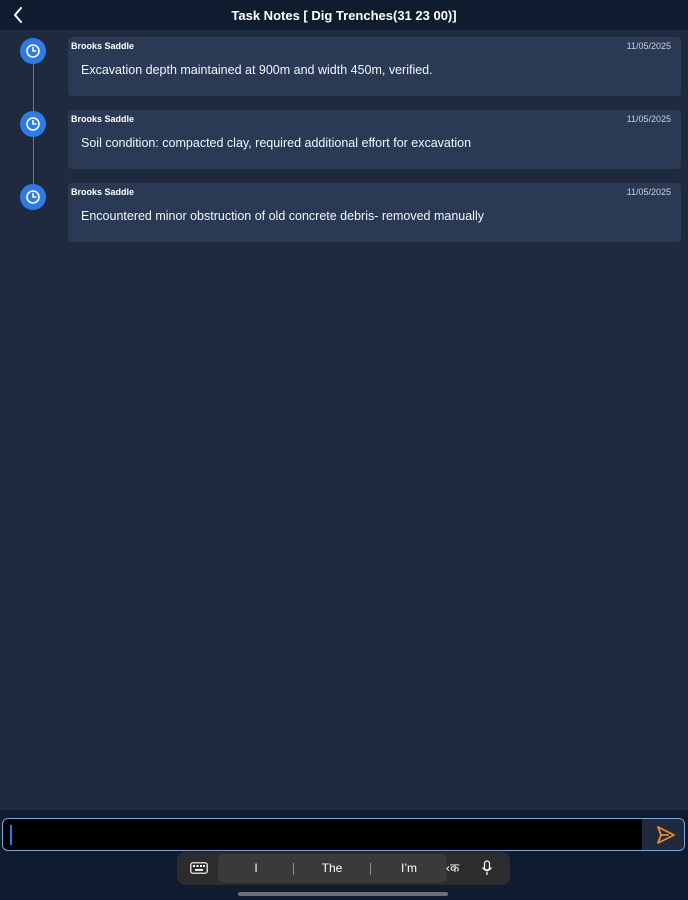  Describe the element at coordinates (487, 868) in the screenshot. I see `microphone-icon` at that location.